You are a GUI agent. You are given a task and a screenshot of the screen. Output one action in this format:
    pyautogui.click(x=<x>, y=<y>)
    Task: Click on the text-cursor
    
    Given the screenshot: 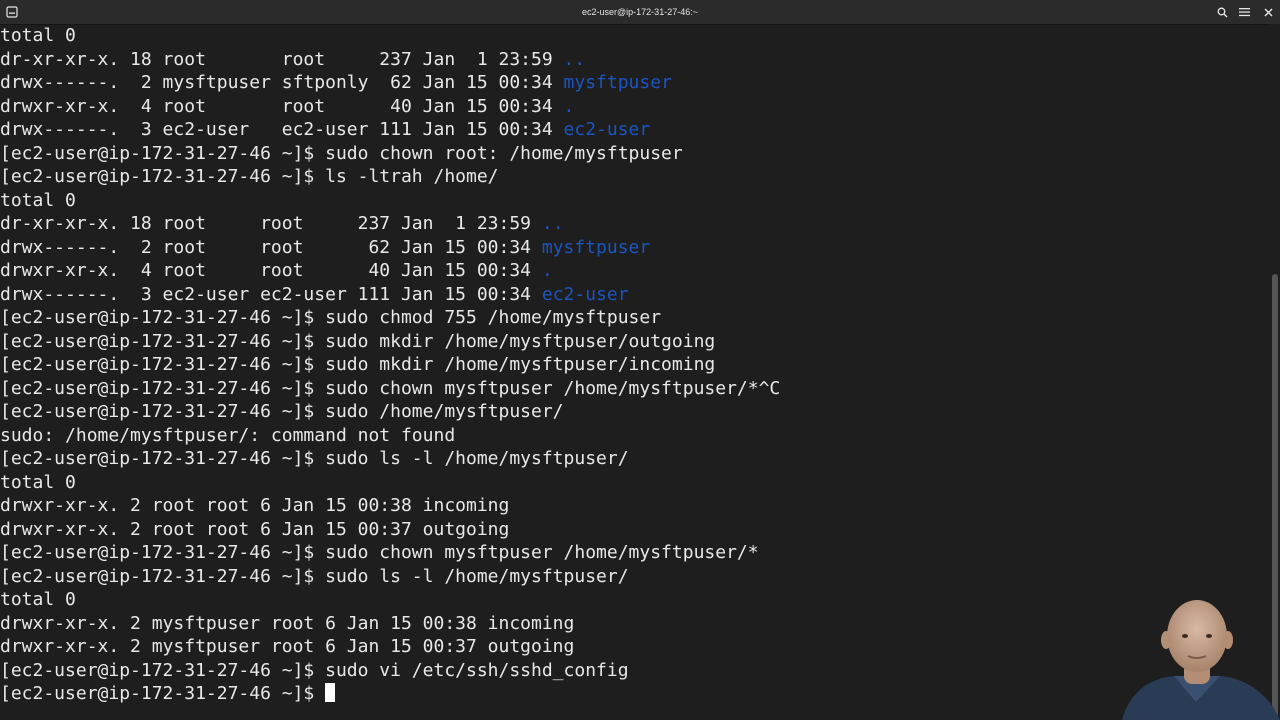 What is the action you would take?
    pyautogui.click(x=330, y=692)
    